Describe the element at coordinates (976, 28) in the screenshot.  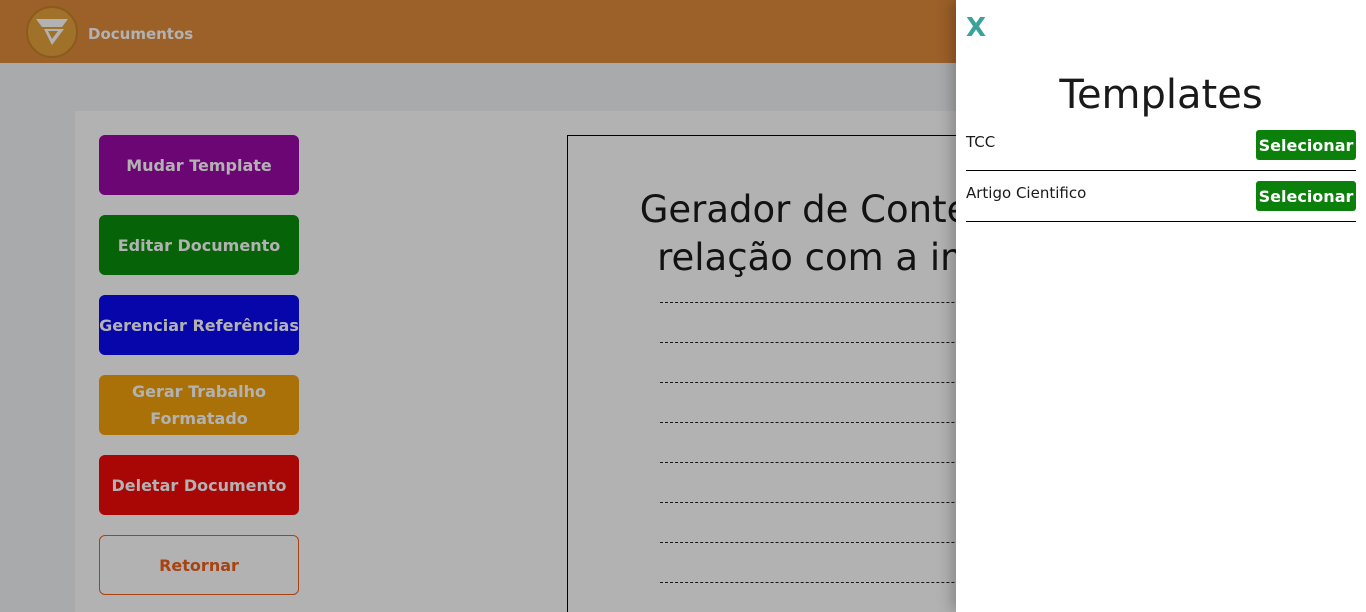
I see `close-icon: X` at that location.